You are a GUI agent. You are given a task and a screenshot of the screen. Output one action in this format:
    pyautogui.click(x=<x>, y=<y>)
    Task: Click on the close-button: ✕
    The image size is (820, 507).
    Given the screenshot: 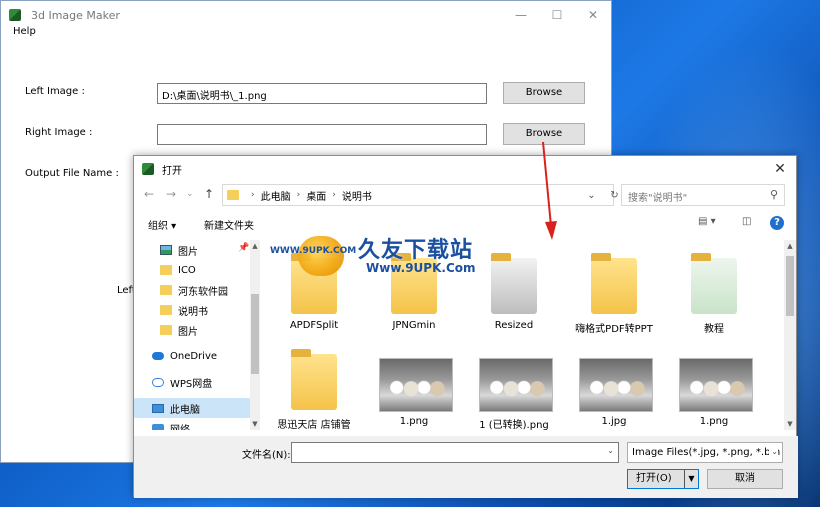 What is the action you would take?
    pyautogui.click(x=593, y=15)
    